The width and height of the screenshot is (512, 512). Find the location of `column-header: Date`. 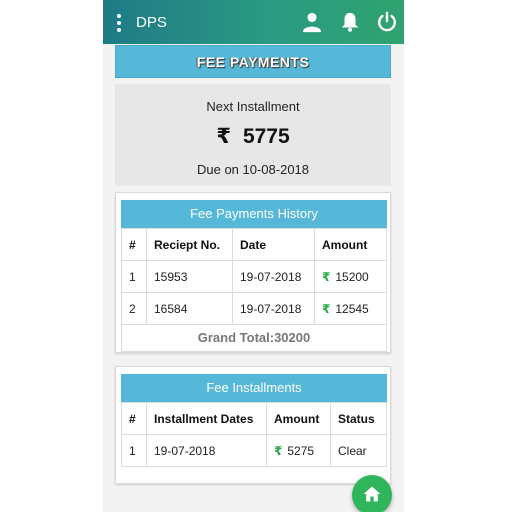

column-header: Date is located at coordinates (273, 244).